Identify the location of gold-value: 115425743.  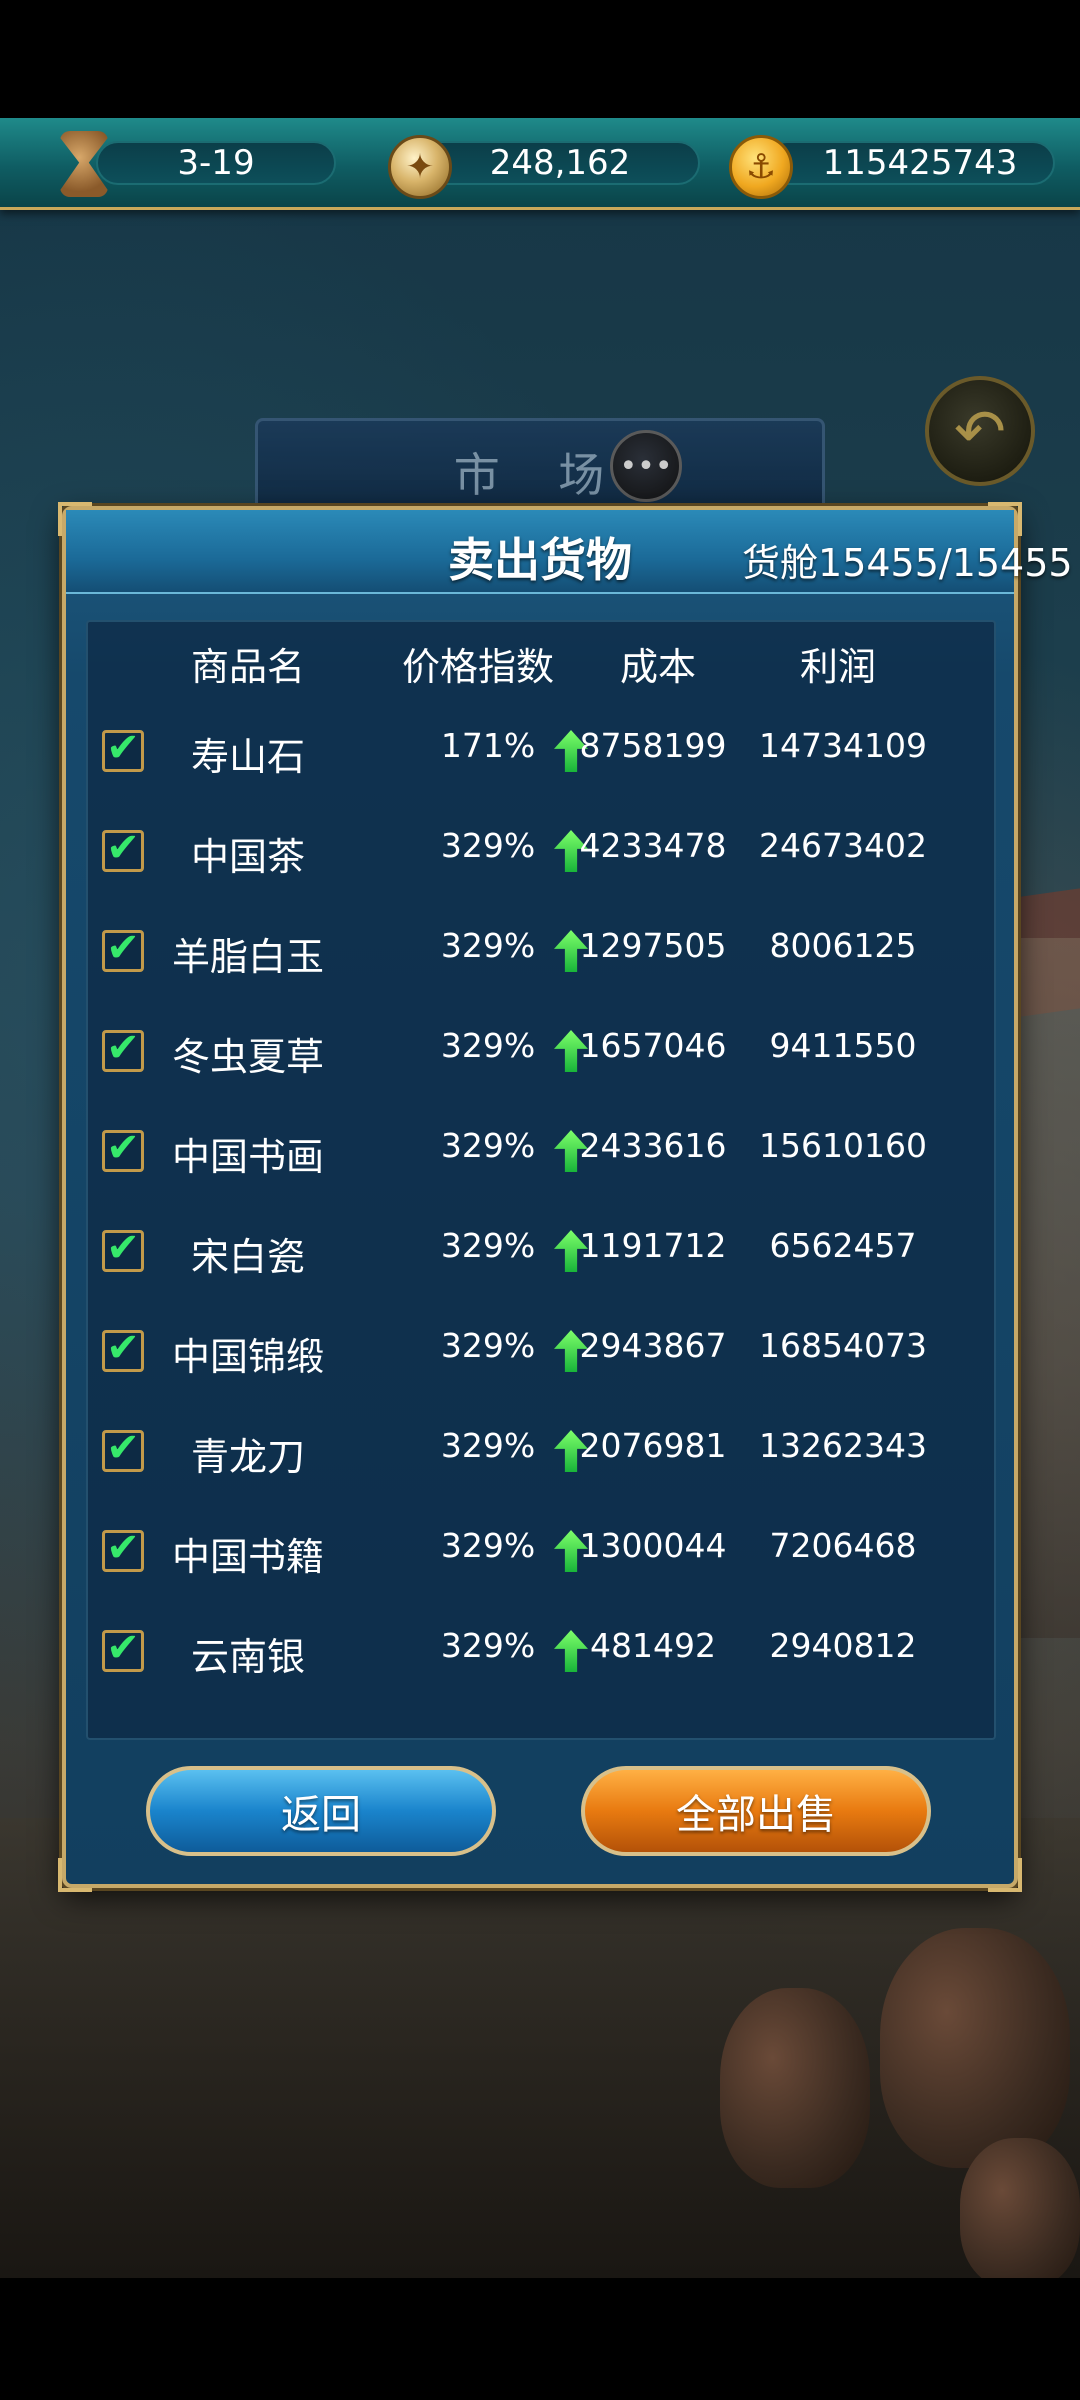
(920, 163).